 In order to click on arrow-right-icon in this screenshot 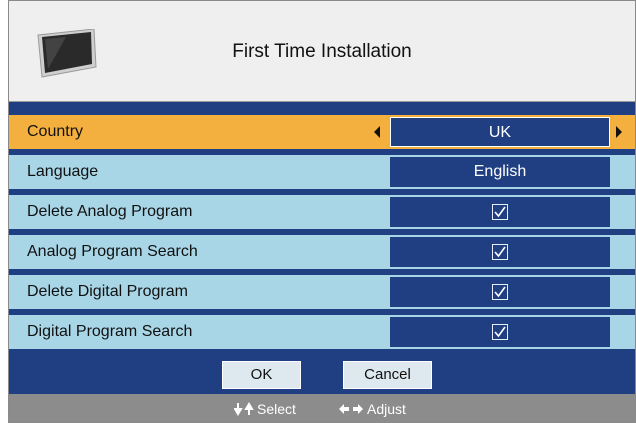, I will do `click(619, 132)`.